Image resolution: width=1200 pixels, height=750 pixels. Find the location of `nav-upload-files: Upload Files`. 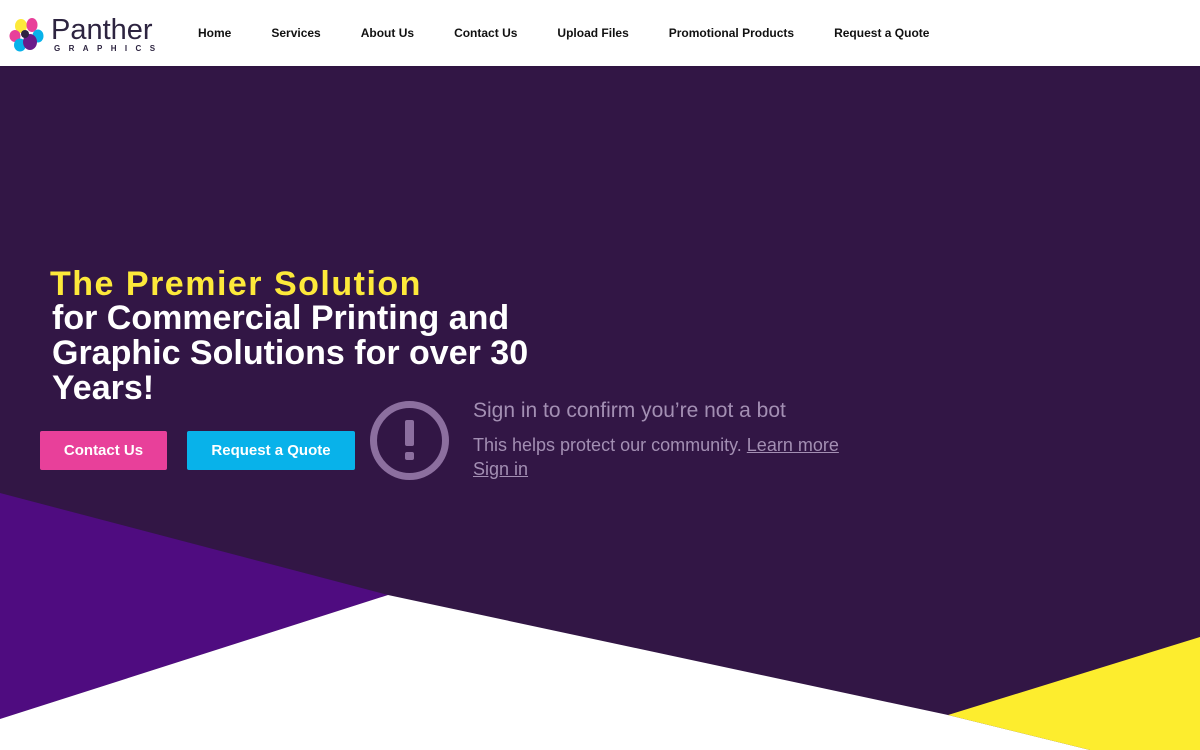

nav-upload-files: Upload Files is located at coordinates (592, 33).